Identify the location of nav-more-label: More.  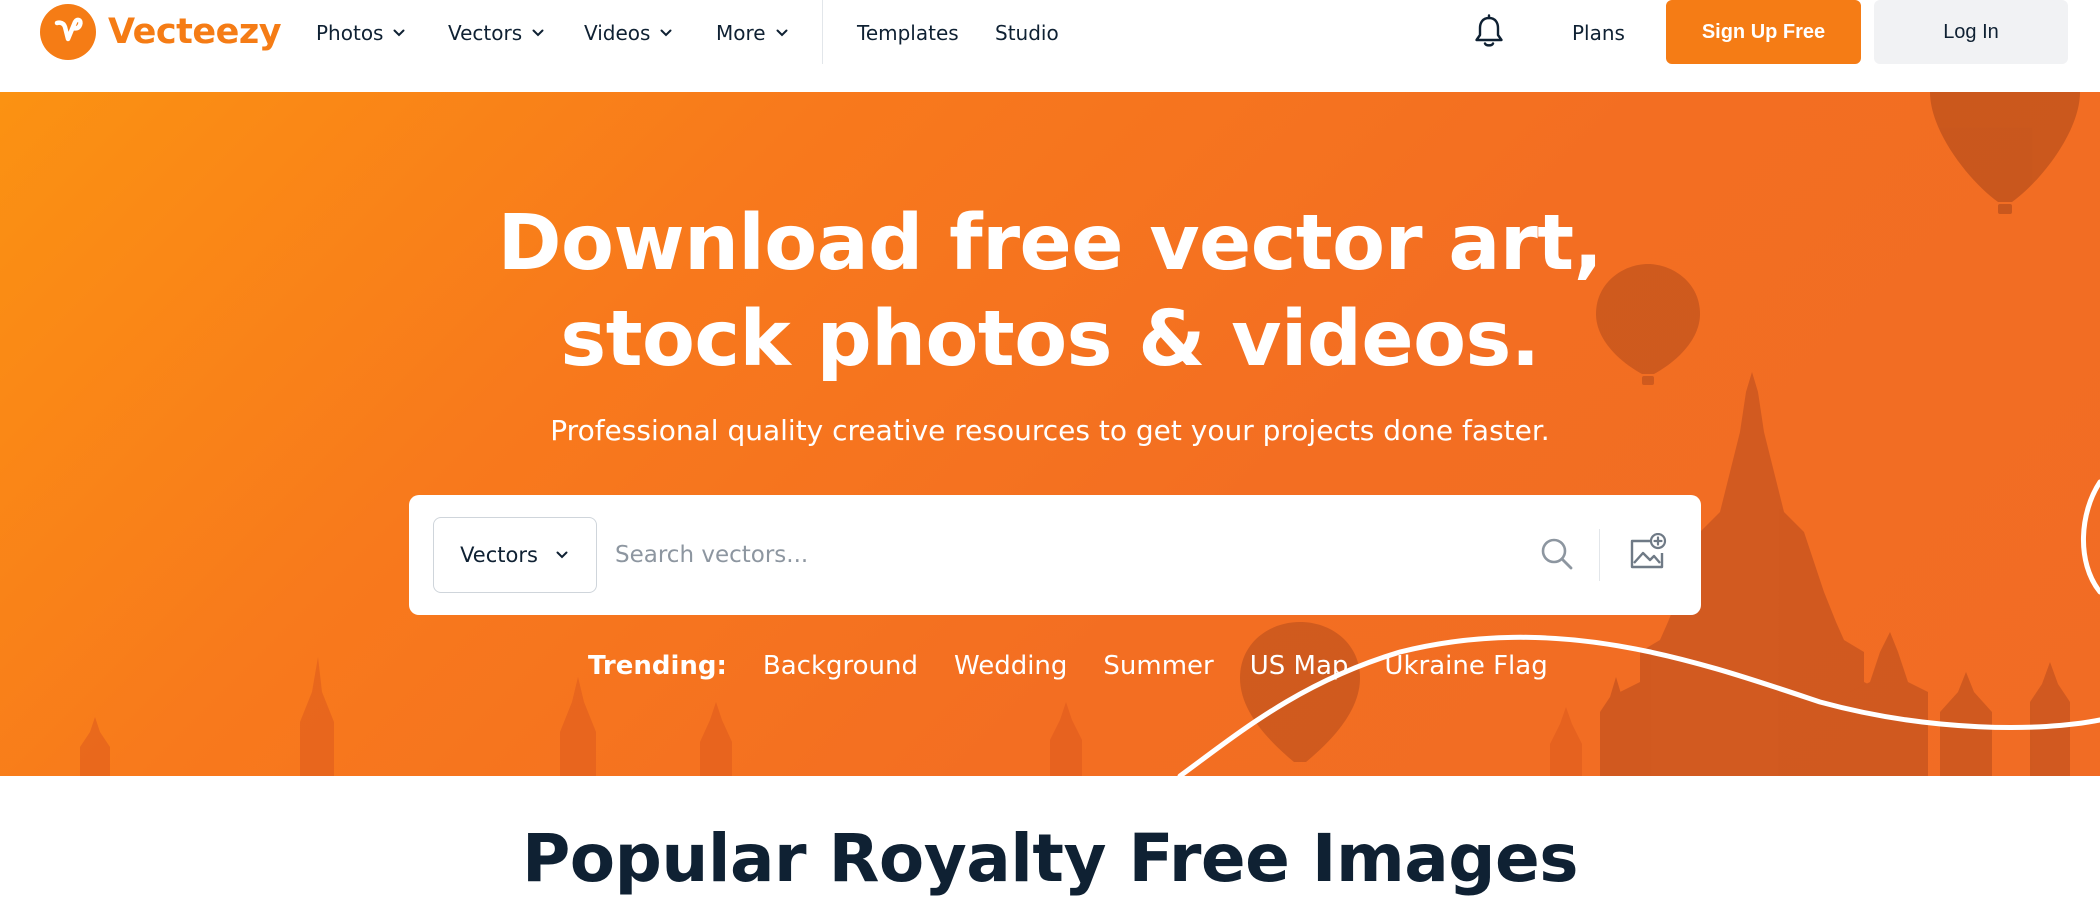
(741, 33).